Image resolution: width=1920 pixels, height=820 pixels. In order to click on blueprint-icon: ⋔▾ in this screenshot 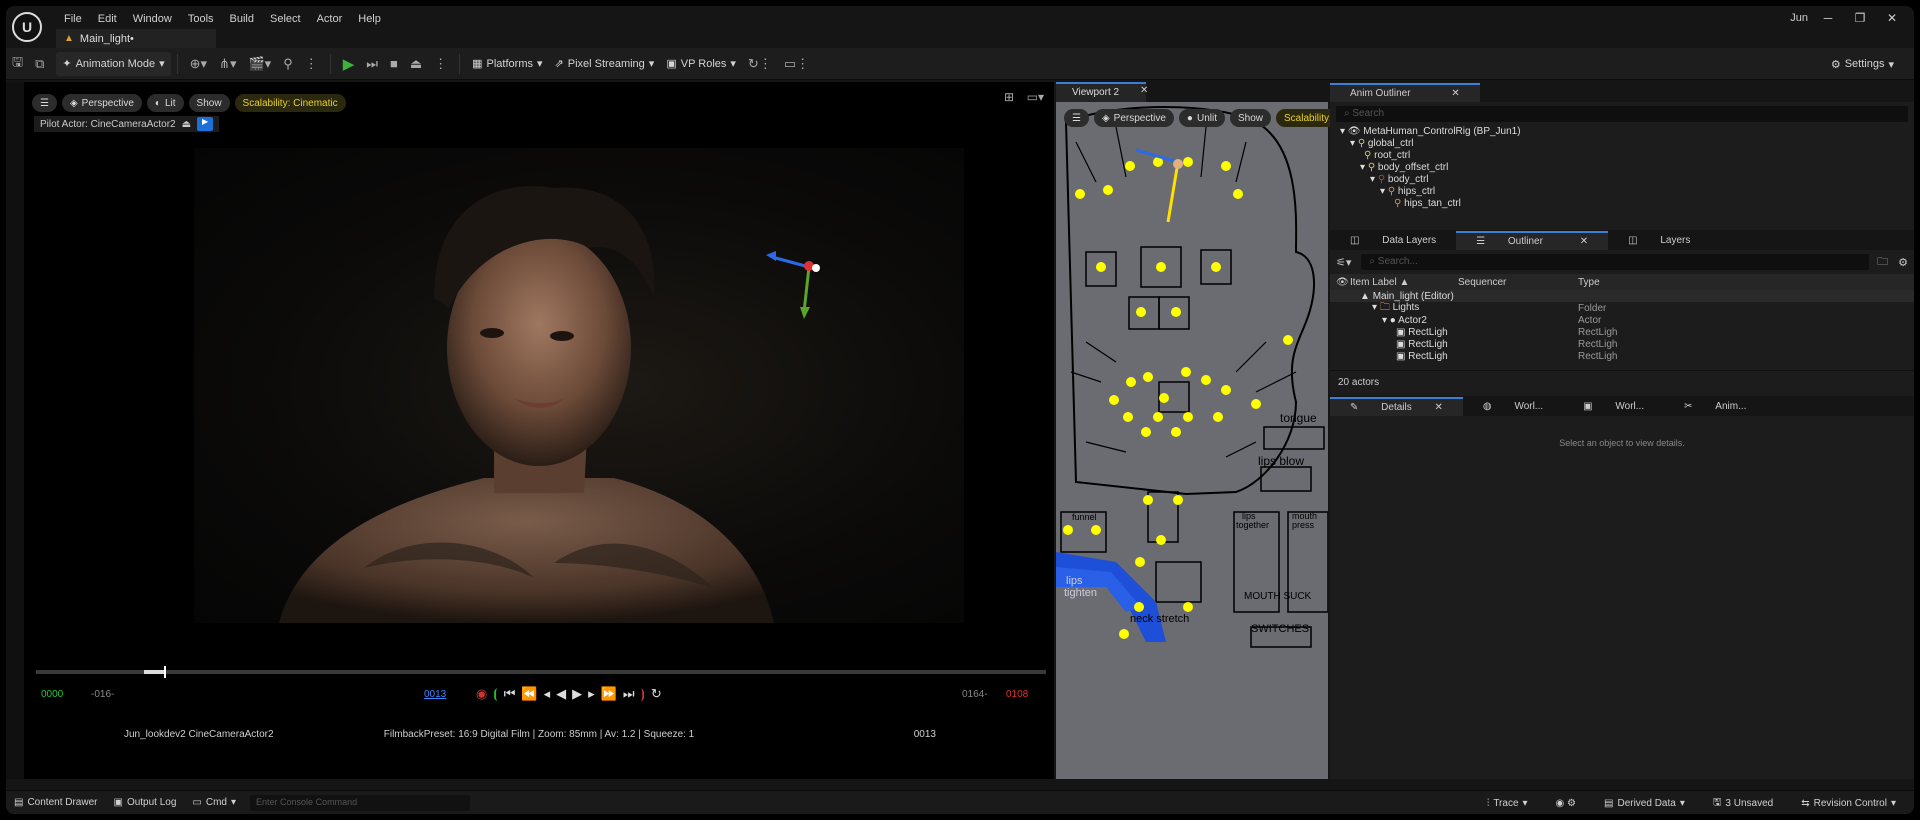, I will do `click(227, 64)`.